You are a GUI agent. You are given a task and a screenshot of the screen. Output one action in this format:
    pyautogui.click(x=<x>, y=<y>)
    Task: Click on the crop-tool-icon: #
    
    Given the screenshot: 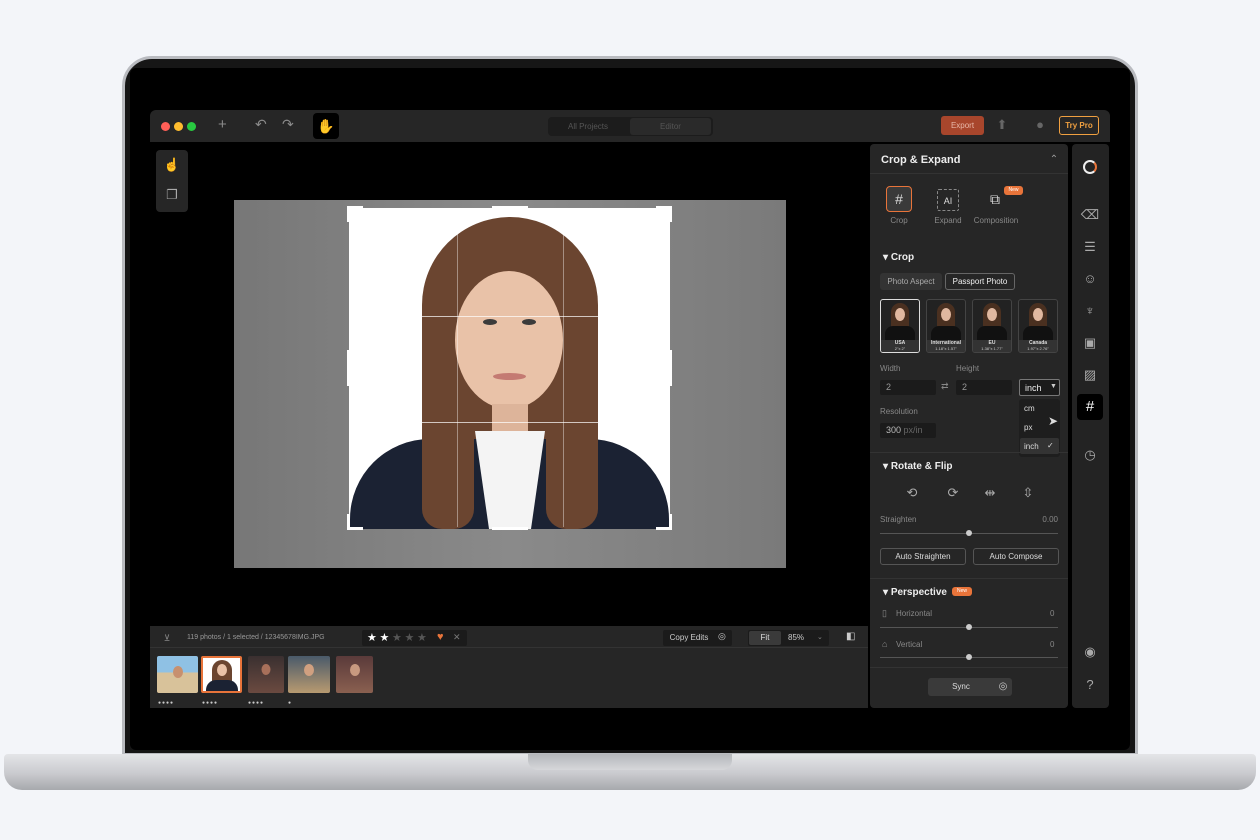 What is the action you would take?
    pyautogui.click(x=1090, y=407)
    